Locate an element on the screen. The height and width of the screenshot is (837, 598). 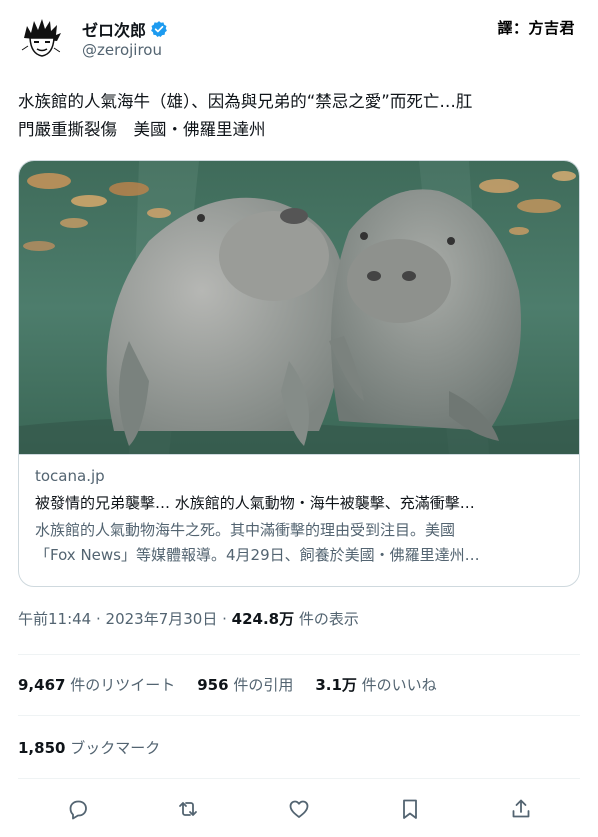
link-description-line: 水族館的人氣動物海牛之死。其中滿衝擊的理由受到注目。美國 is located at coordinates (245, 530).